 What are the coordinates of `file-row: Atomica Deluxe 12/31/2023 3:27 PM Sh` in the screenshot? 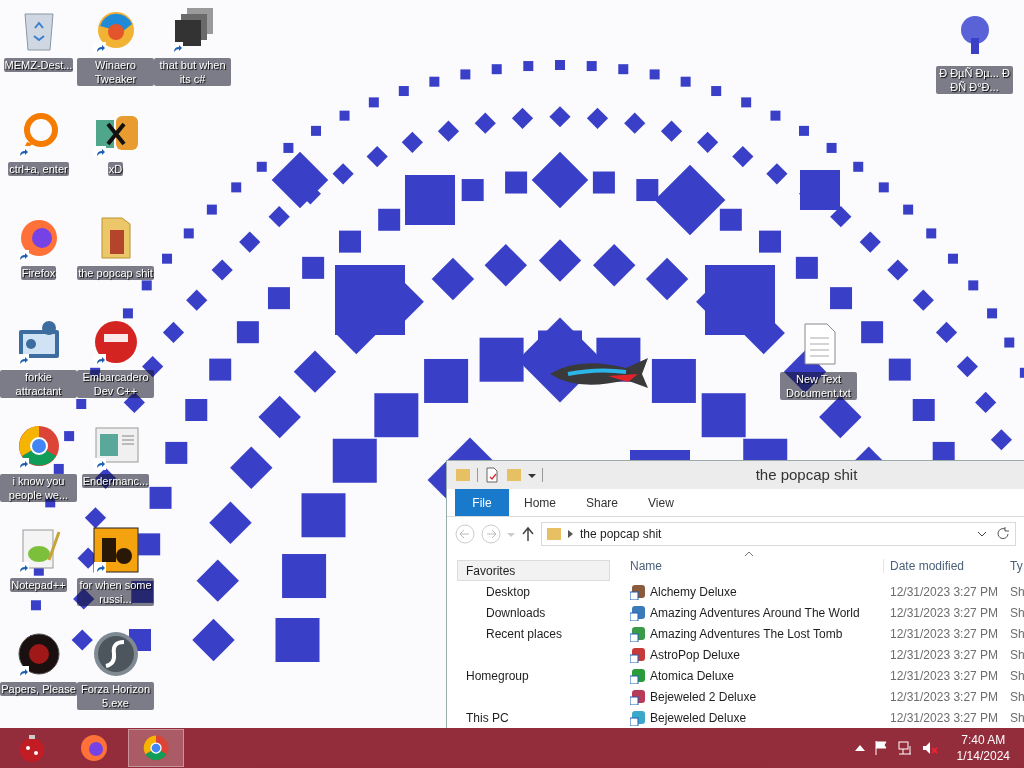 It's located at (817, 675).